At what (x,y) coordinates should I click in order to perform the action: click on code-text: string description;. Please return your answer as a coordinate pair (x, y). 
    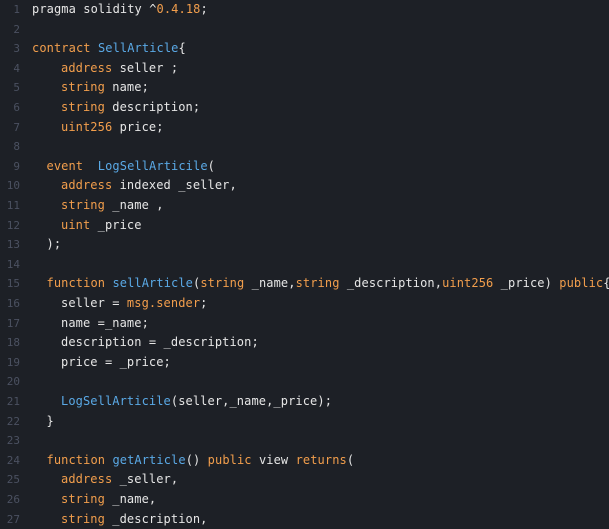
    Looking at the image, I should click on (130, 108).